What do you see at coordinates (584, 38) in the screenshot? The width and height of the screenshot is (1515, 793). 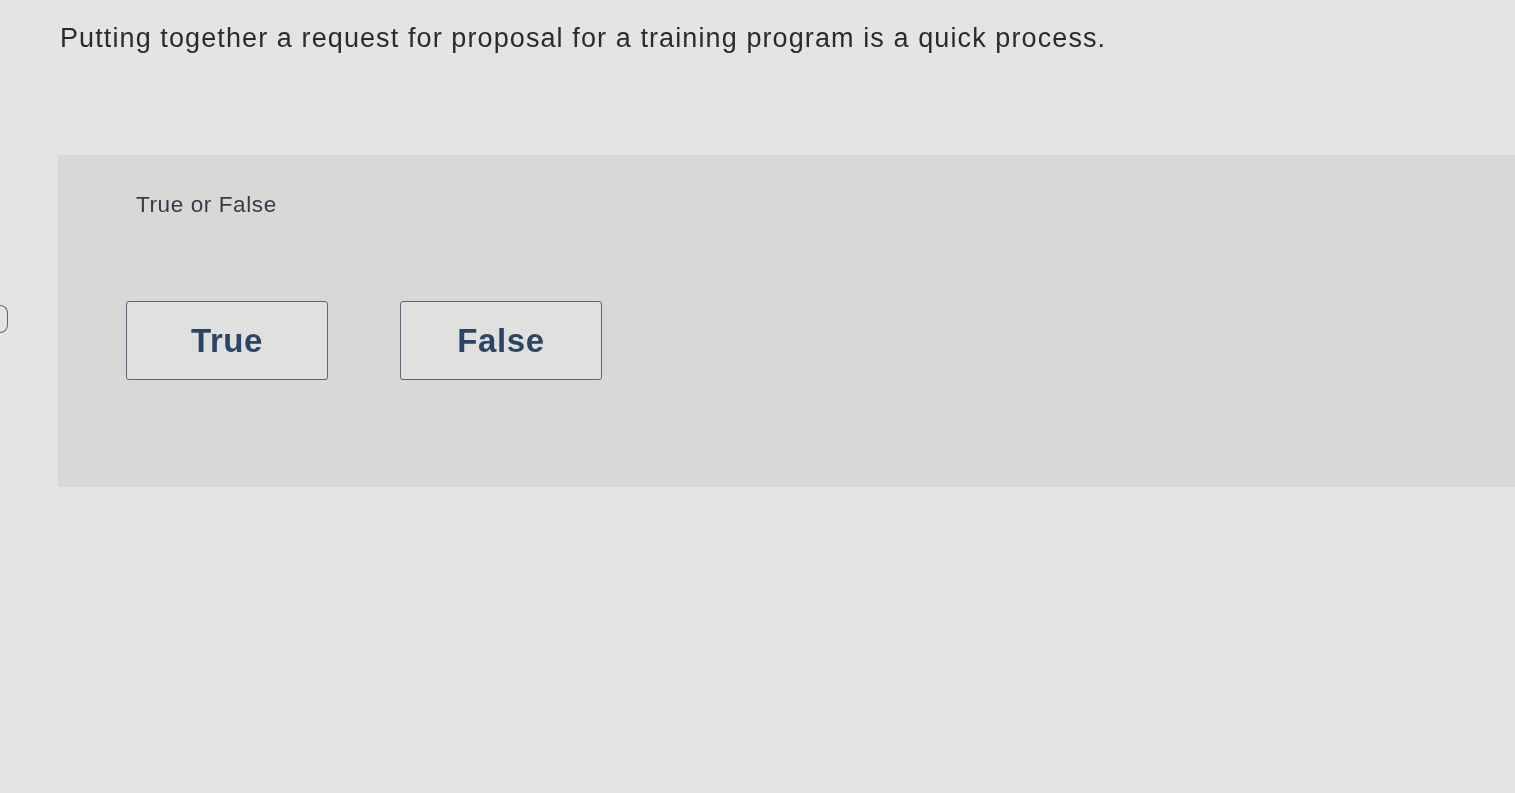 I see `question-text: Putting together a request for proposal for a training program is a quick process.` at bounding box center [584, 38].